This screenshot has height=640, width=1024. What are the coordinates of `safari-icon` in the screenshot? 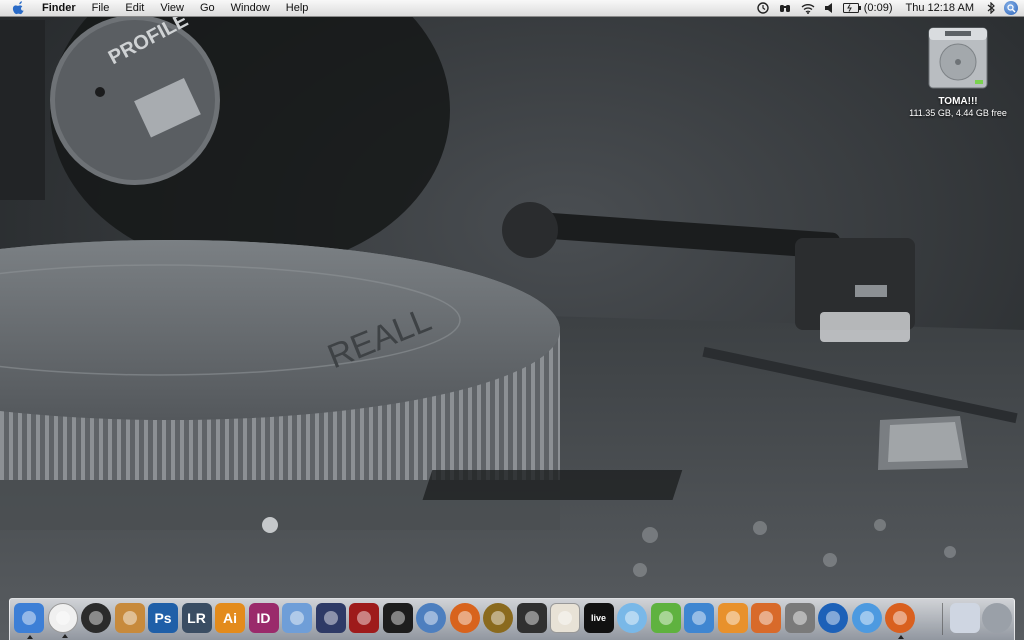 It's located at (866, 618).